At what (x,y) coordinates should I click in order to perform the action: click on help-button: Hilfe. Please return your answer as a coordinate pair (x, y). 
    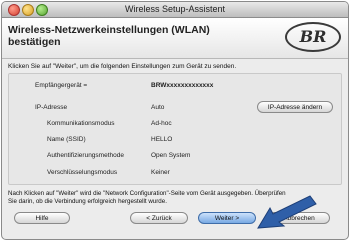
    Looking at the image, I should click on (42, 218).